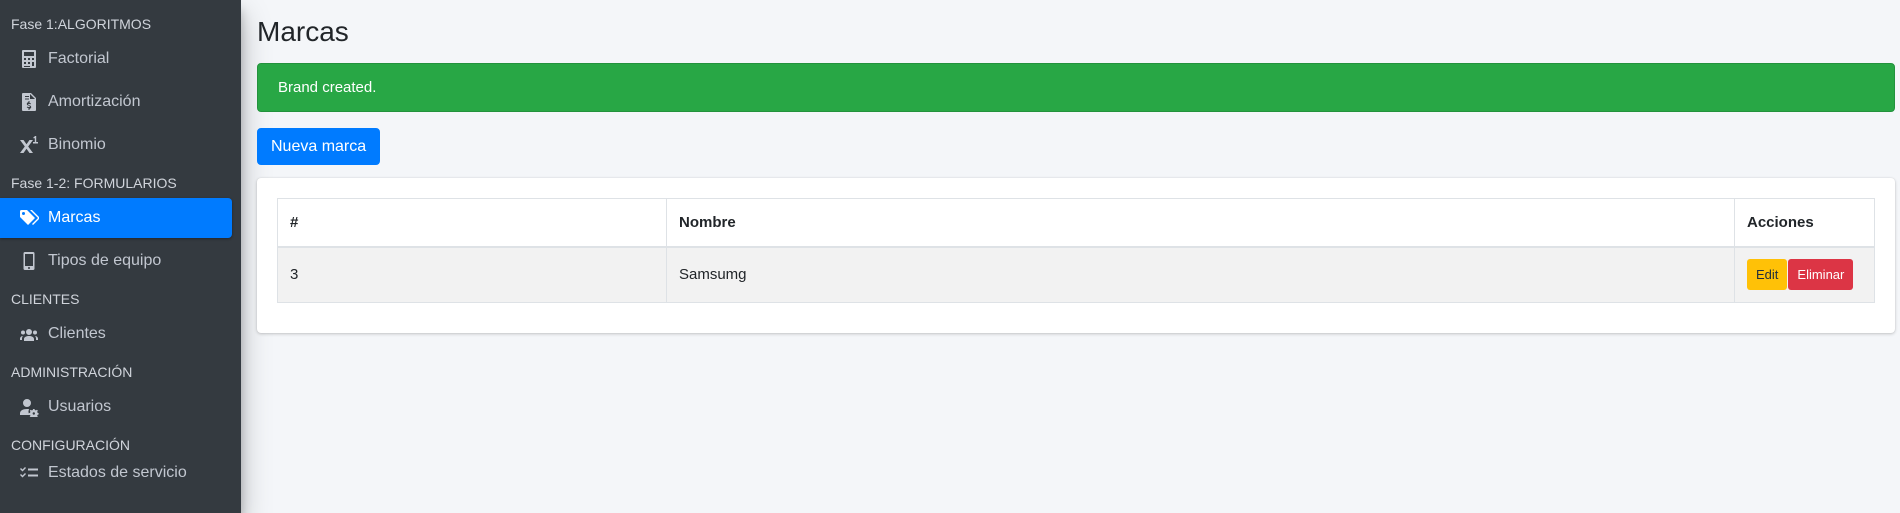 The image size is (1900, 513). Describe the element at coordinates (116, 145) in the screenshot. I see `sidebar-item-binomio: Binomio` at that location.